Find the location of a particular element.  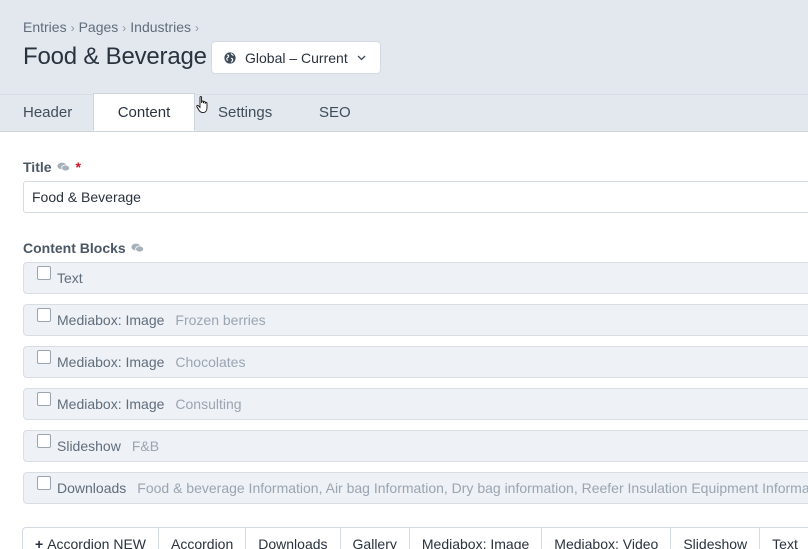

add-gallery-button: Gallery is located at coordinates (375, 538).